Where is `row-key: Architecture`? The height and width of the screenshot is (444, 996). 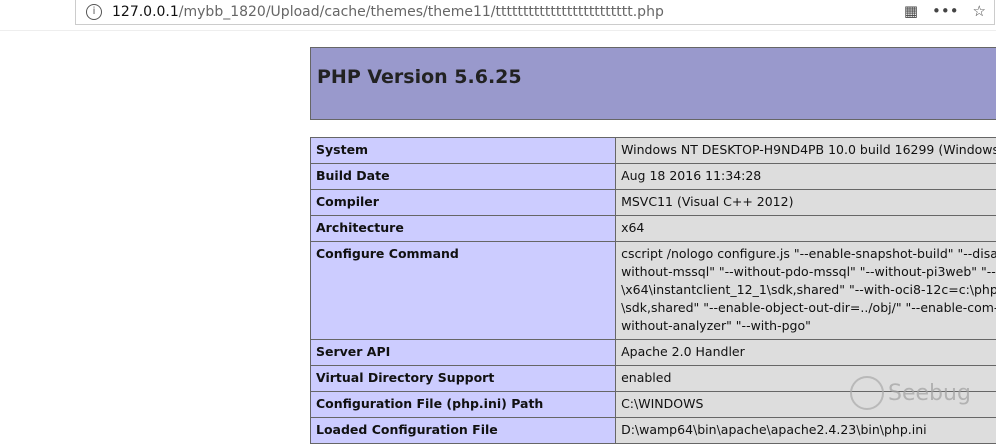 row-key: Architecture is located at coordinates (463, 229).